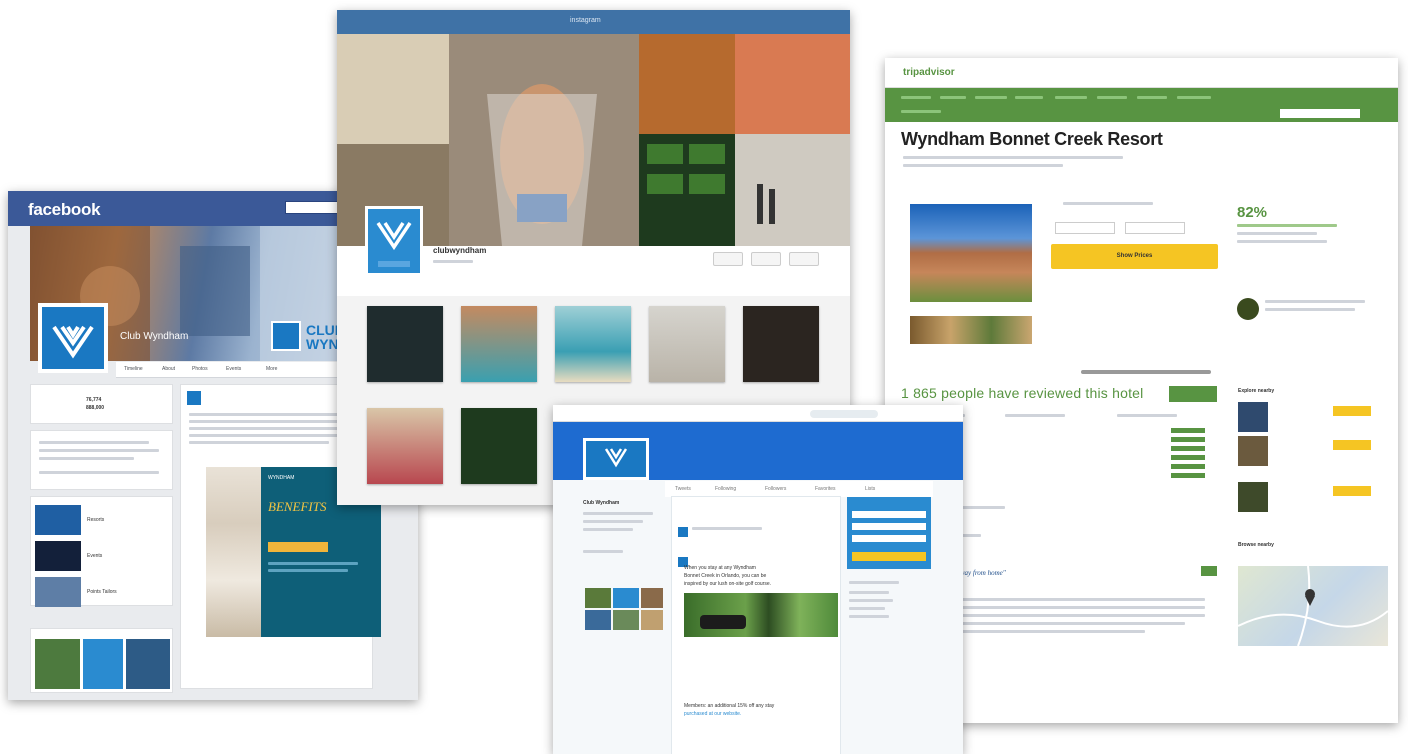 The image size is (1408, 754). Describe the element at coordinates (728, 259) in the screenshot. I see `follow-button` at that location.